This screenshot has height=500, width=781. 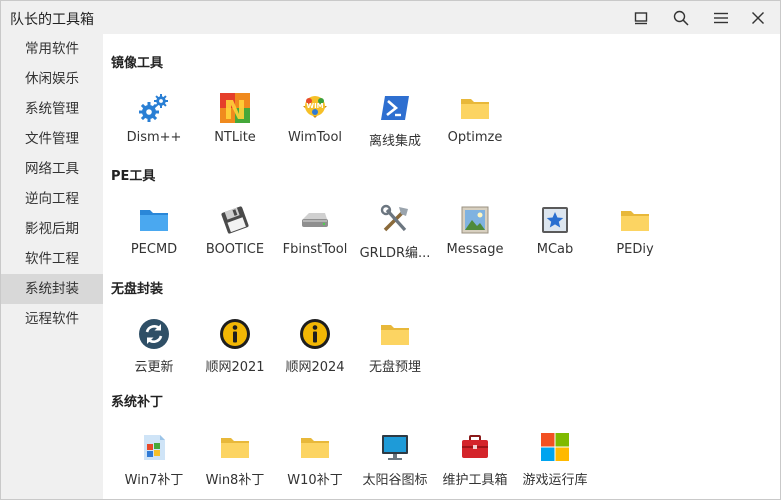 I want to click on sidebar-item-reverse-engineering: 逆向工程, so click(x=52, y=199).